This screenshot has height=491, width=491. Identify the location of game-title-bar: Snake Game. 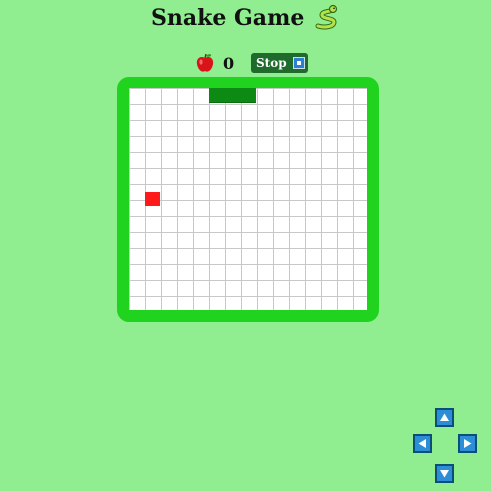
(245, 20).